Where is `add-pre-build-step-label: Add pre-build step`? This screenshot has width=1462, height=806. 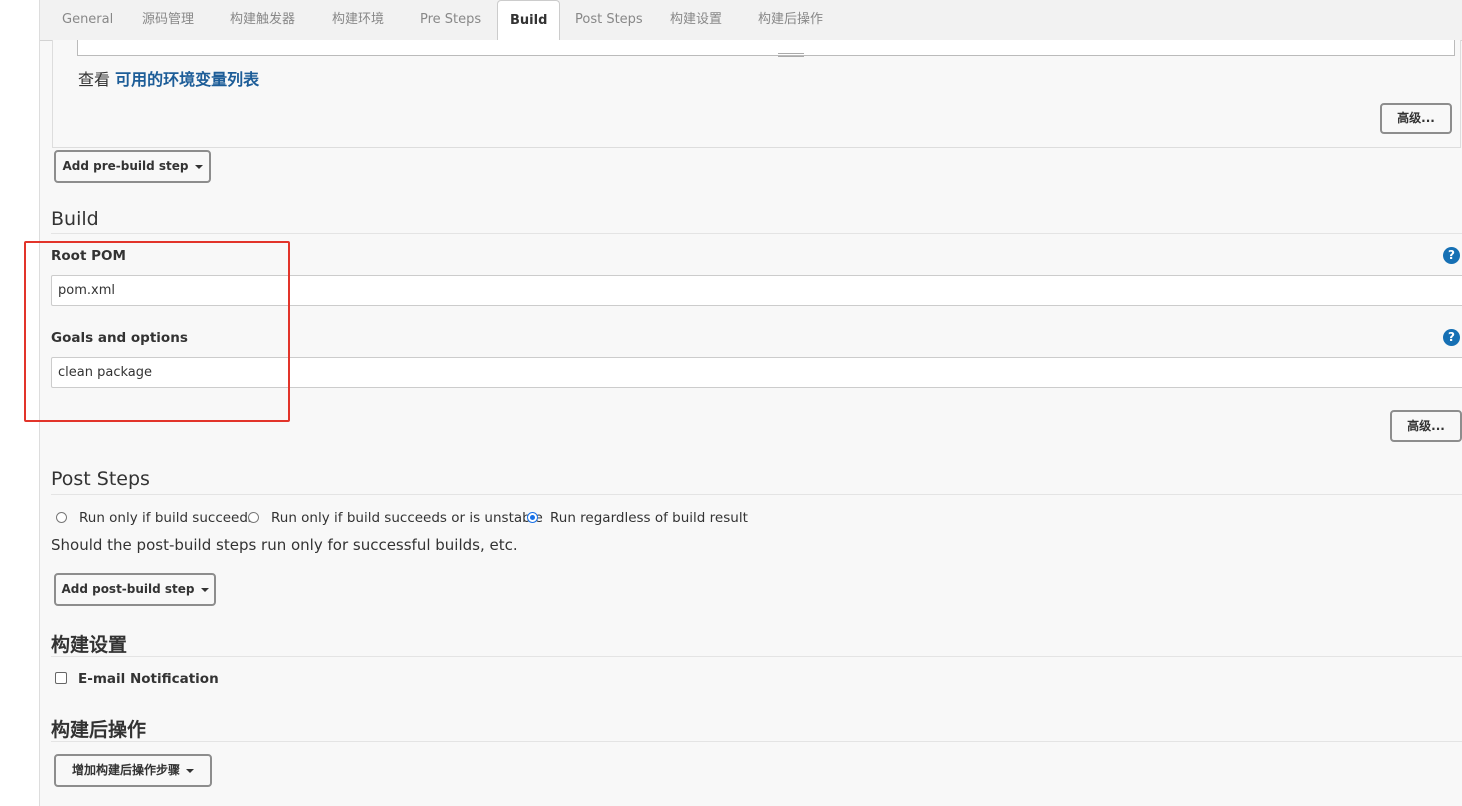 add-pre-build-step-label: Add pre-build step is located at coordinates (125, 166).